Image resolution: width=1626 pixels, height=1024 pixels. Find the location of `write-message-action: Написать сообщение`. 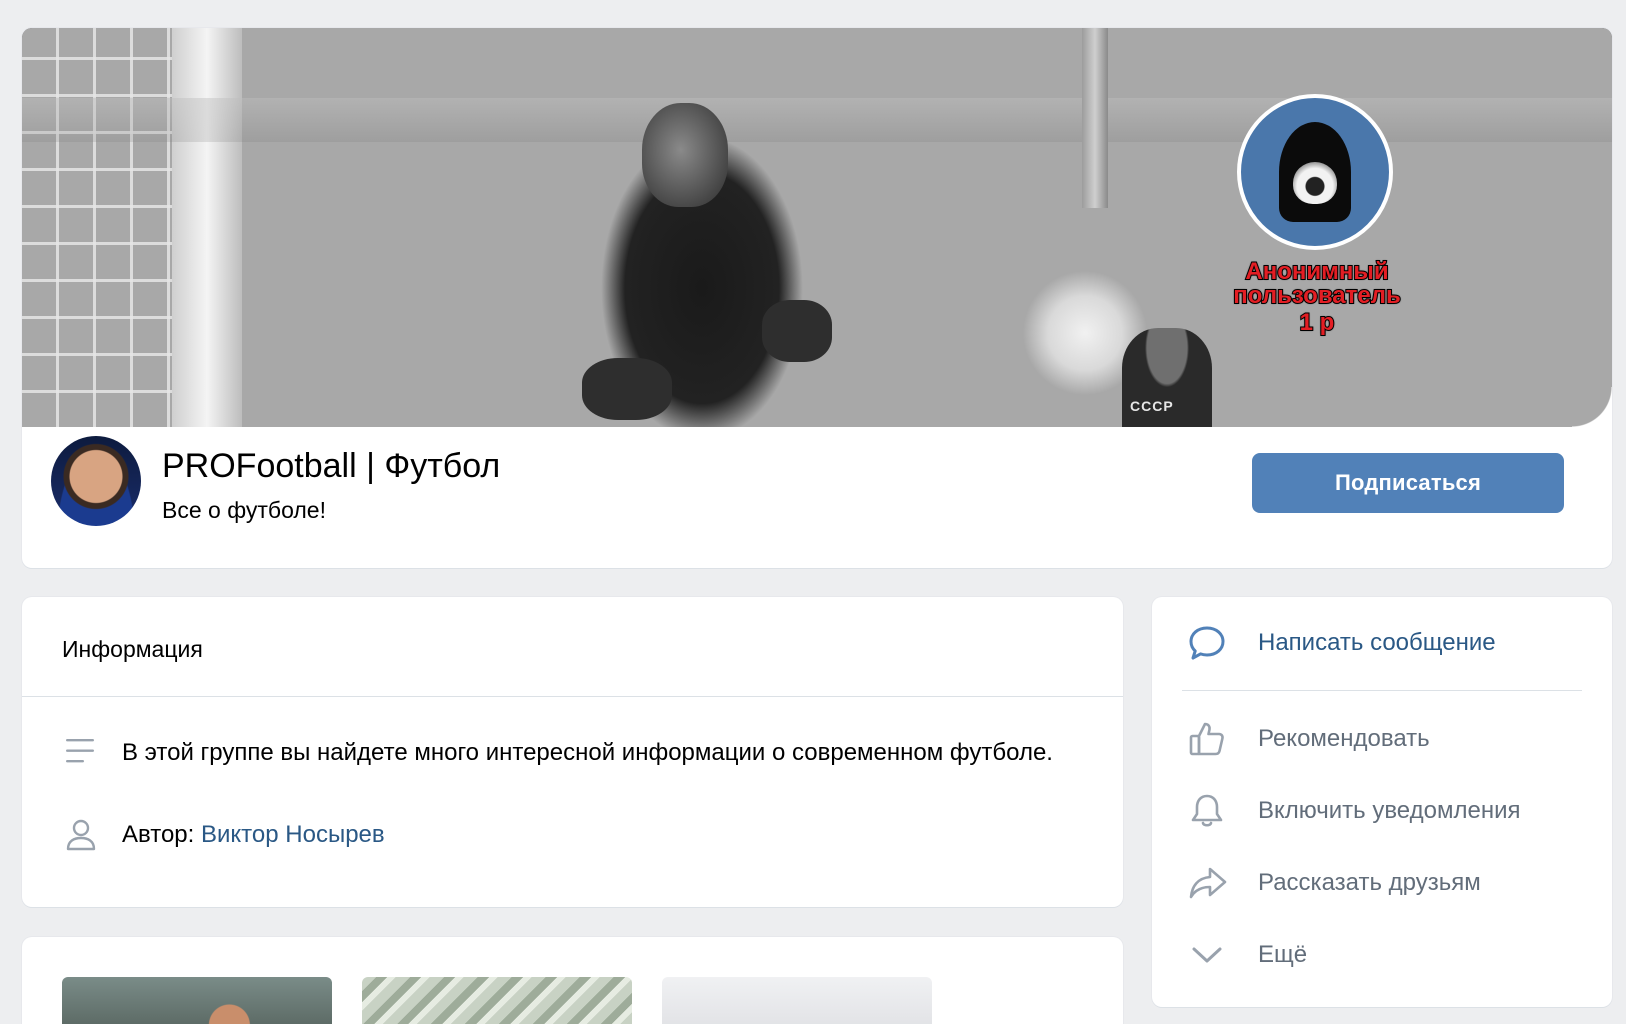

write-message-action: Написать сообщение is located at coordinates (1342, 643).